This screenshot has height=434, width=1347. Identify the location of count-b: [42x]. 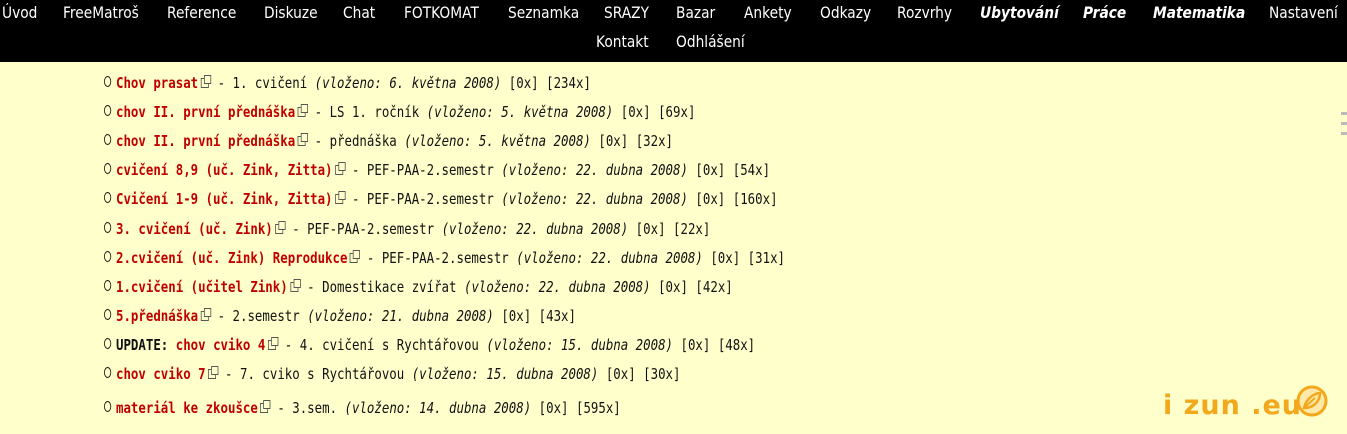
(714, 287).